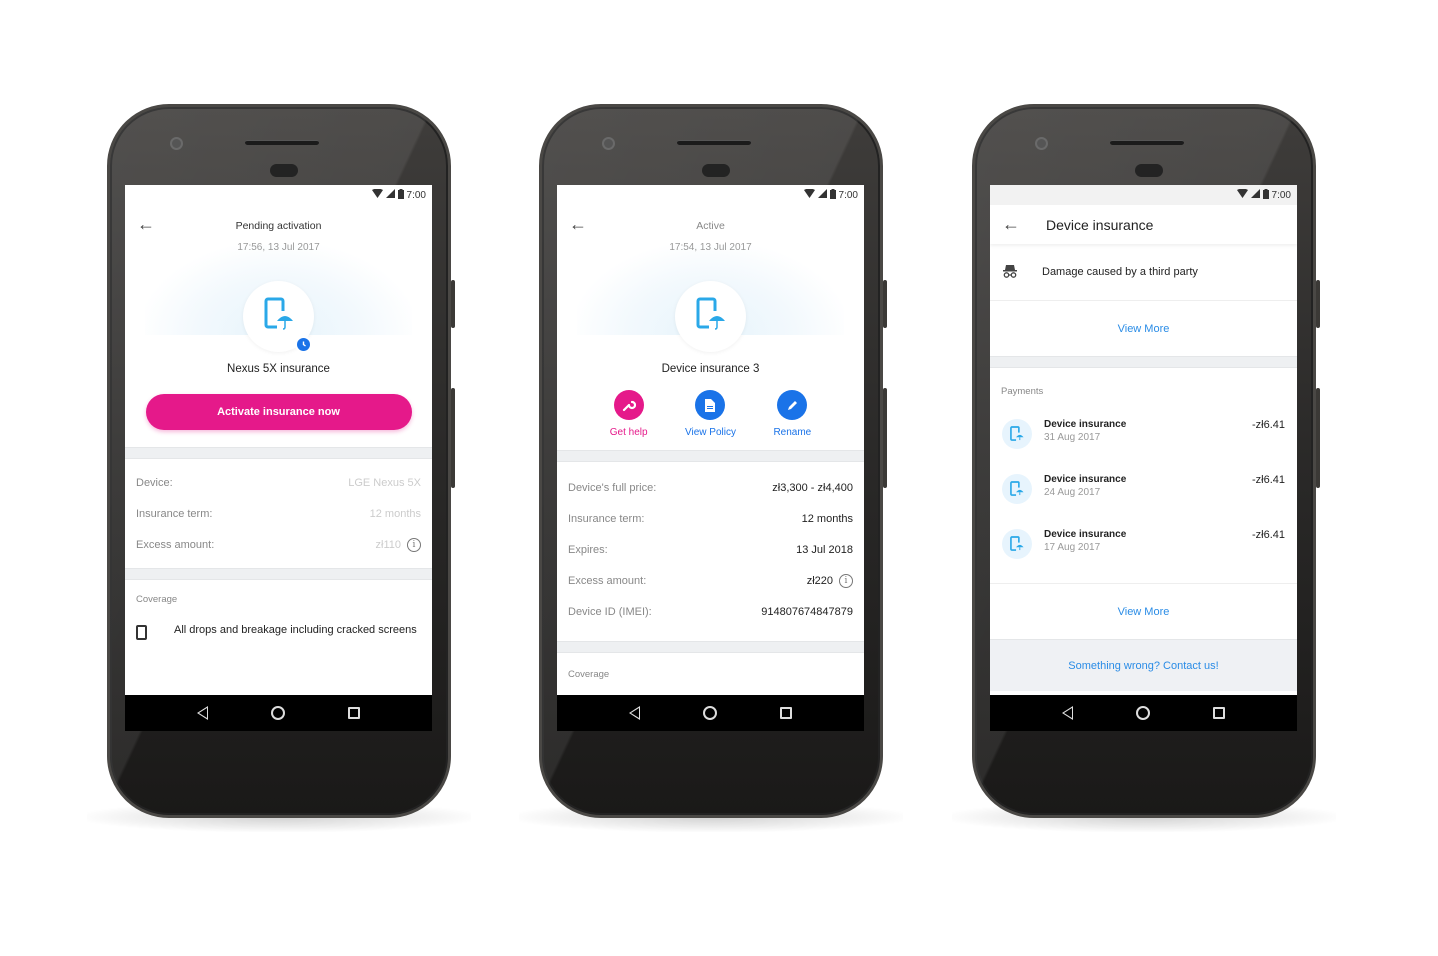 The height and width of the screenshot is (956, 1438). I want to click on payment-row: Device insurance 31 Aug 2017 -zł6.41, so click(1143, 446).